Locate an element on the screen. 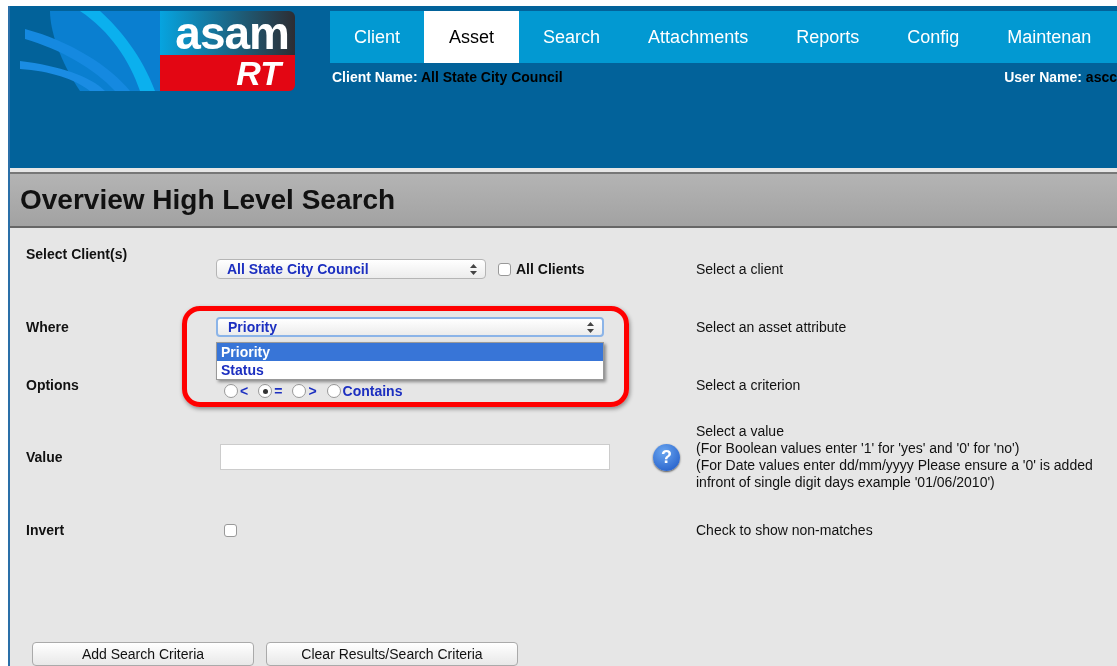 This screenshot has width=1117, height=666. help-text: Select a criterion is located at coordinates (749, 385).